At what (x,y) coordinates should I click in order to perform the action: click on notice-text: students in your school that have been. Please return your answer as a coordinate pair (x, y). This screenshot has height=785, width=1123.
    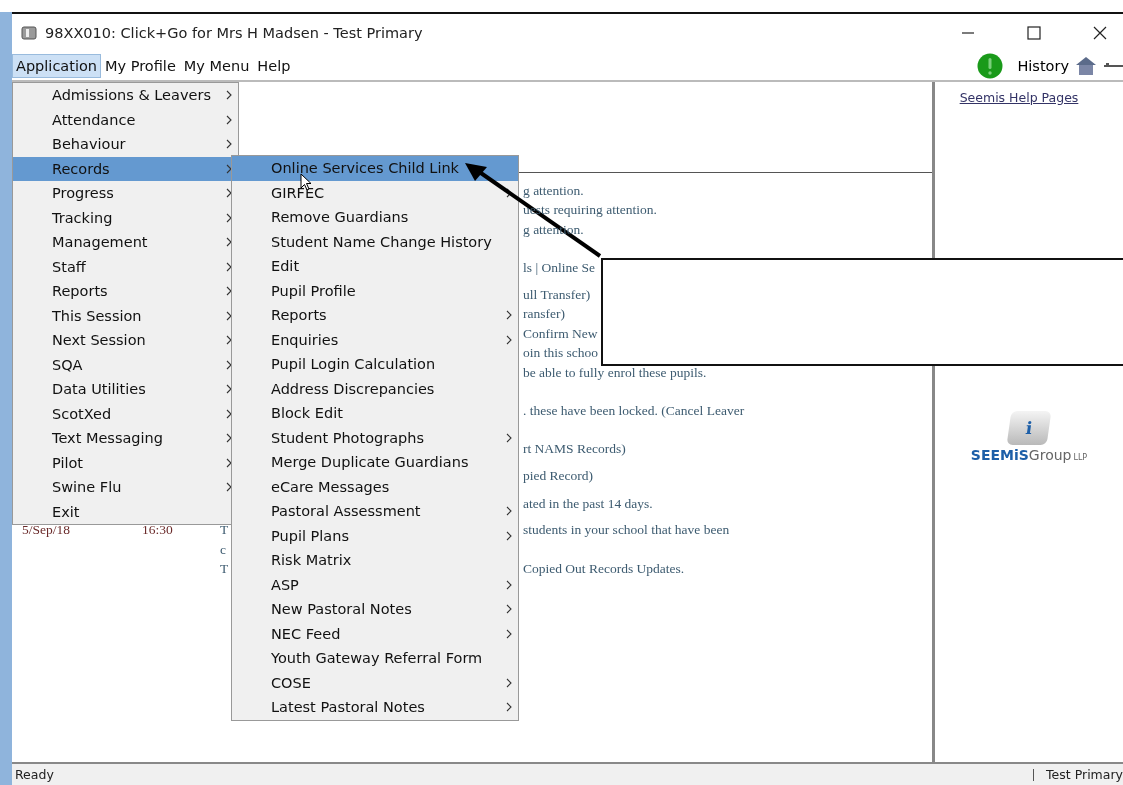
    Looking at the image, I should click on (626, 530).